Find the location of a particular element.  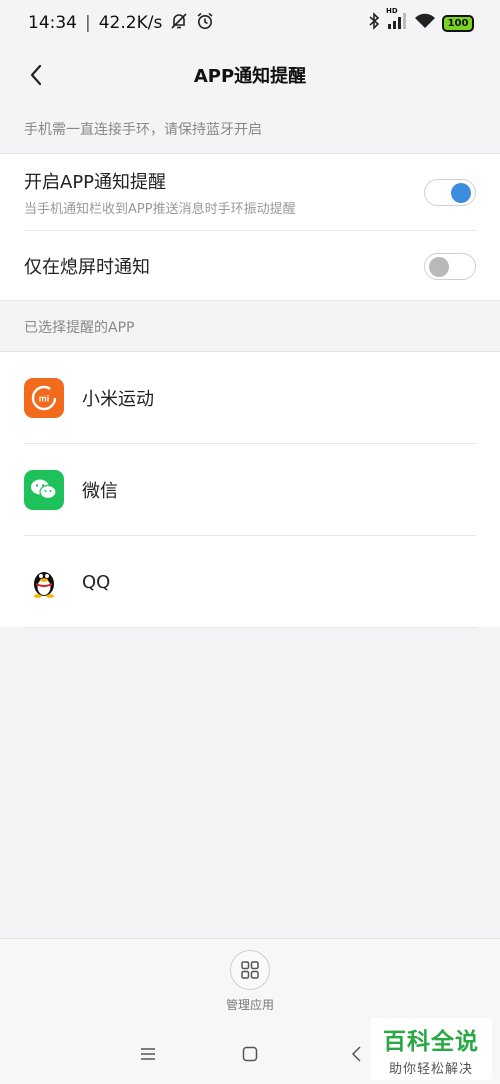

status-time: 14:34 is located at coordinates (52, 23).